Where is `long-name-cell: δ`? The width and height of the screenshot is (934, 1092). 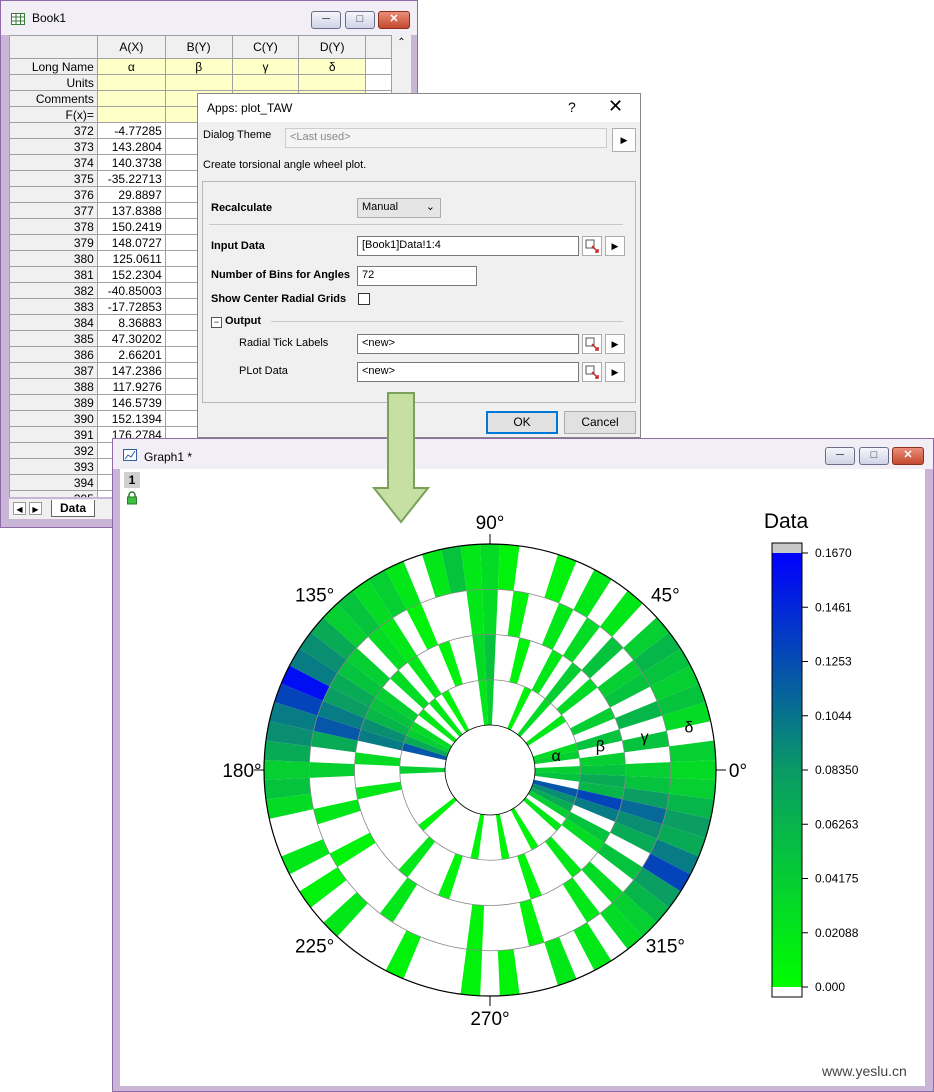 long-name-cell: δ is located at coordinates (332, 66).